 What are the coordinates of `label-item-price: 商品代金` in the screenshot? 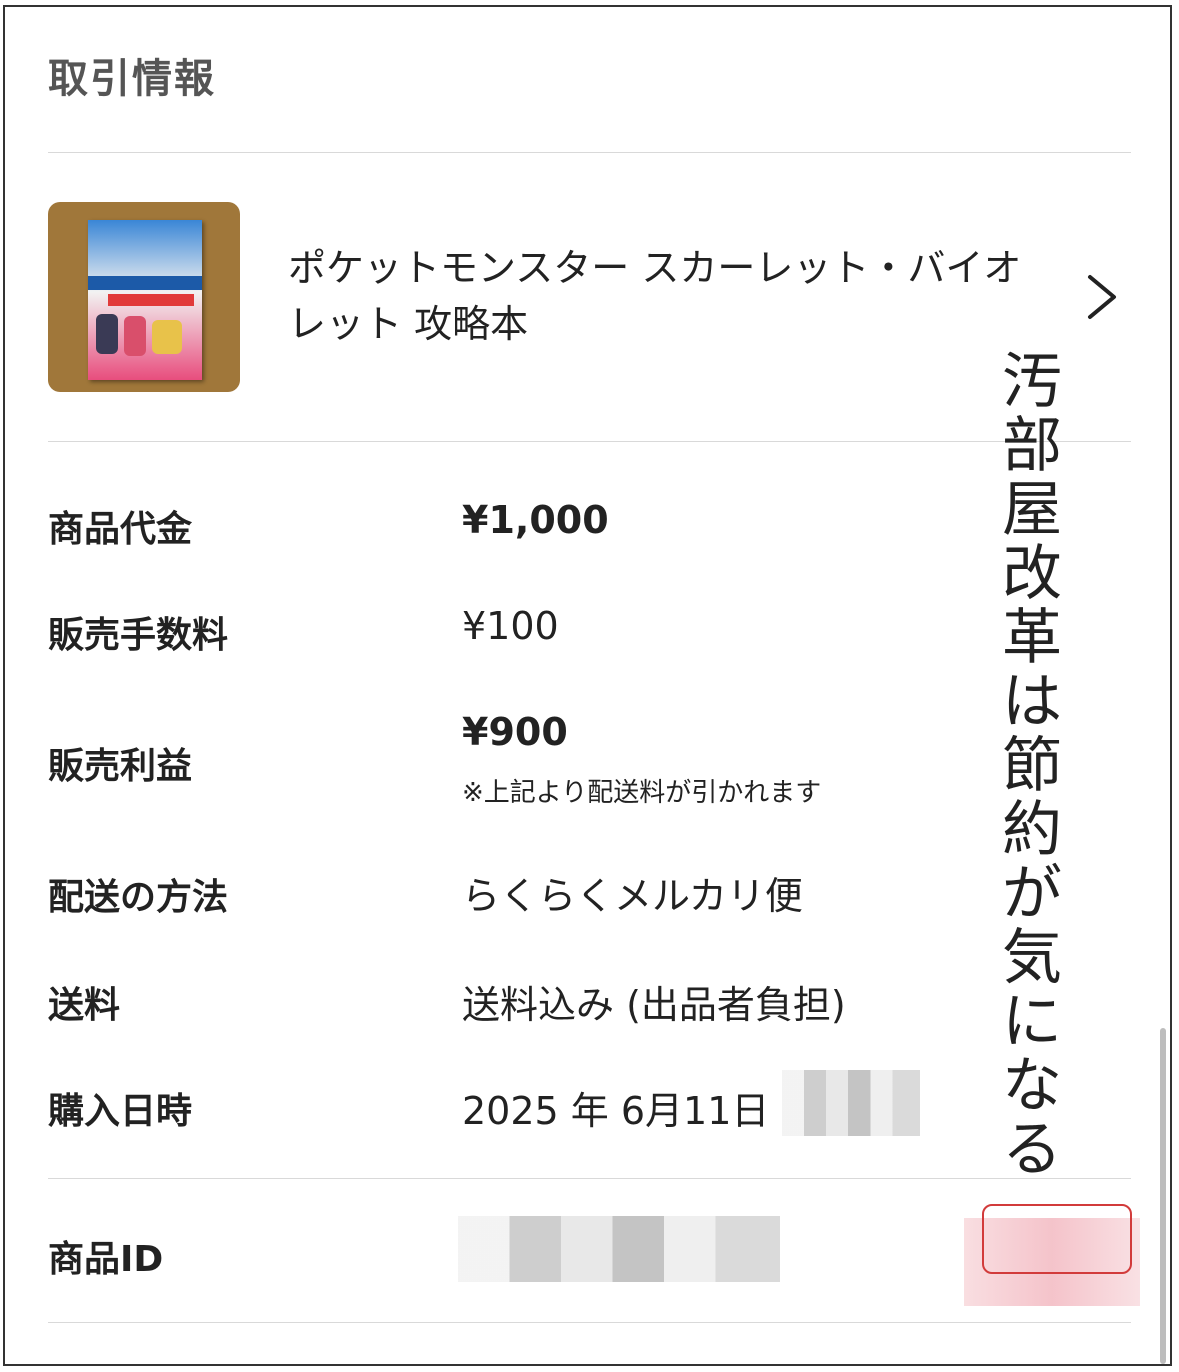 It's located at (120, 529).